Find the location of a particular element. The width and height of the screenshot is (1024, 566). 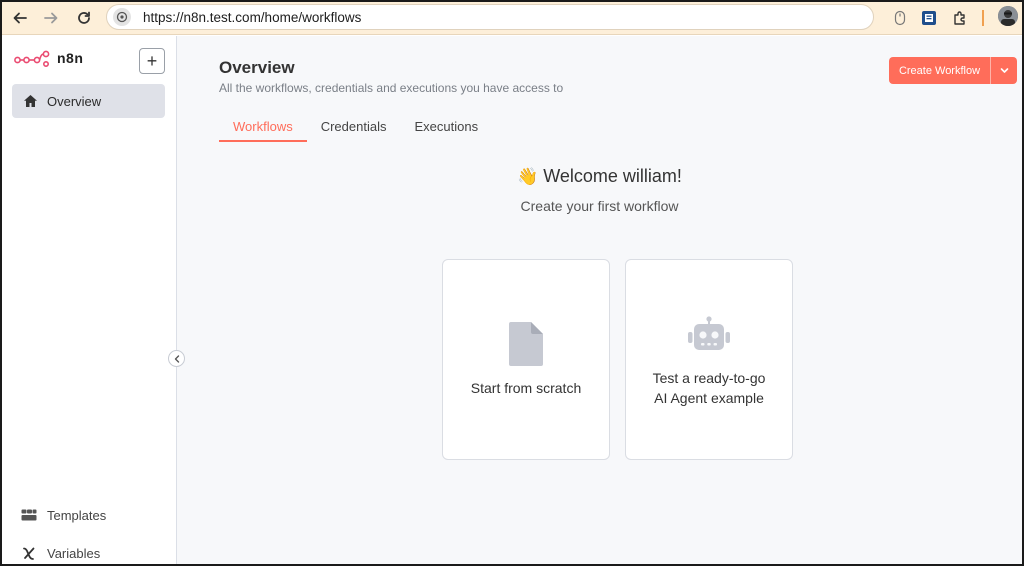

card-label: Start from scratch is located at coordinates (526, 388).